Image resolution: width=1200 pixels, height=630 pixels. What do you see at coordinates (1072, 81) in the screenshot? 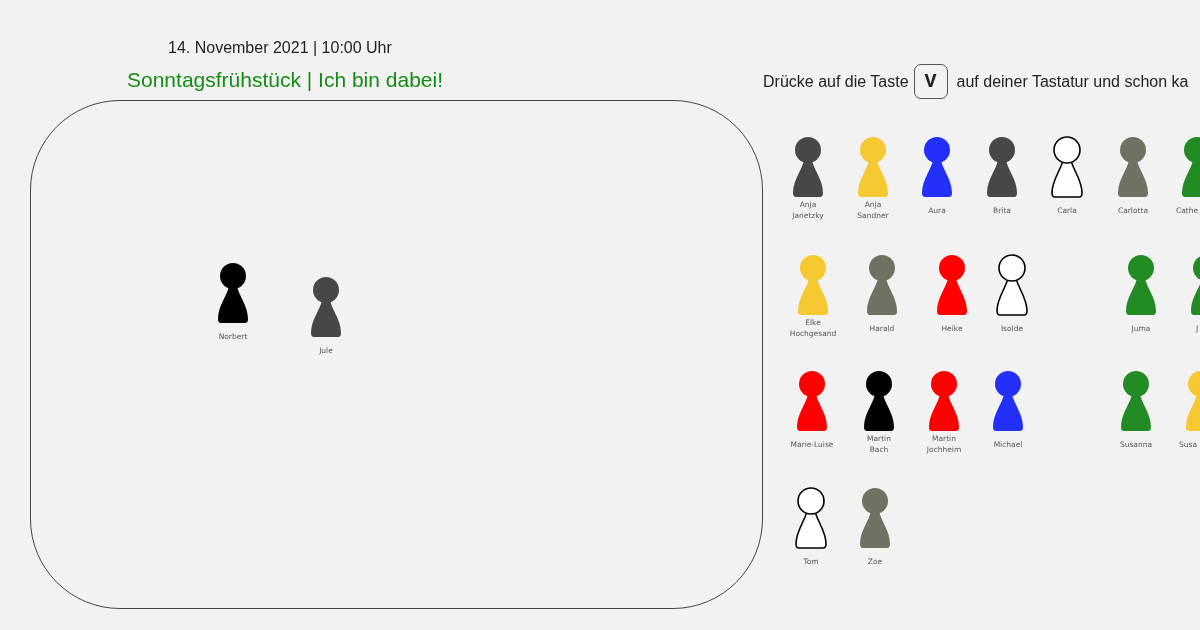
I see `instruction-text: auf deiner Tastatur und schon ka` at bounding box center [1072, 81].